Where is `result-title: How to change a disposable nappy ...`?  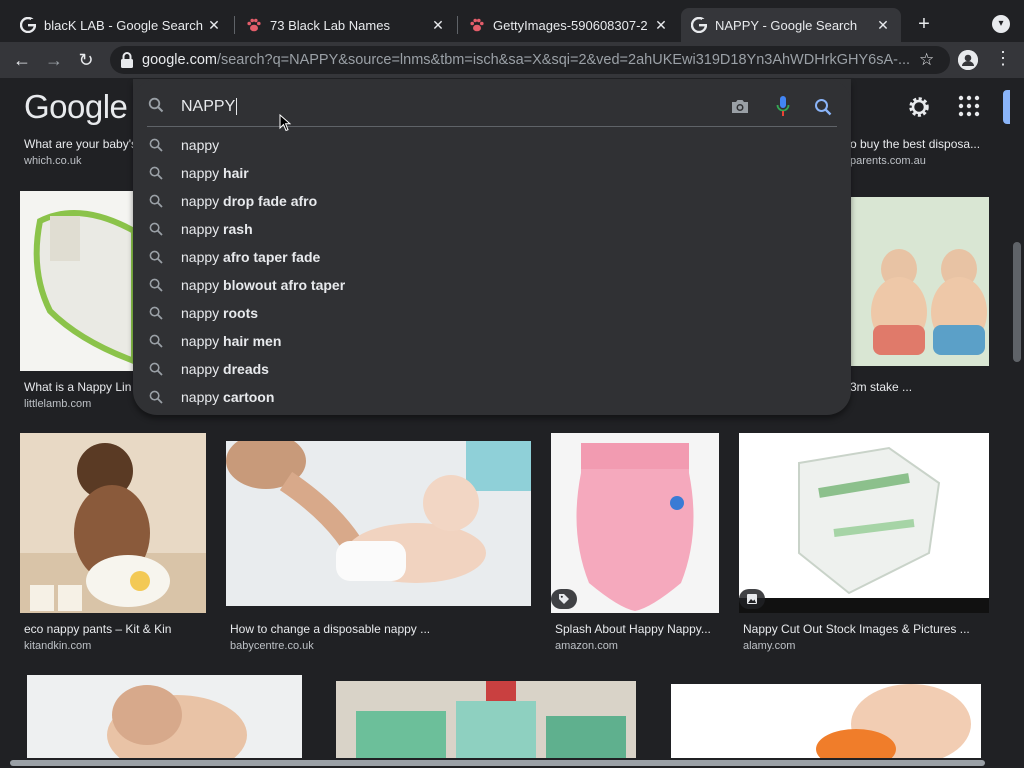
result-title: How to change a disposable nappy ... is located at coordinates (380, 629).